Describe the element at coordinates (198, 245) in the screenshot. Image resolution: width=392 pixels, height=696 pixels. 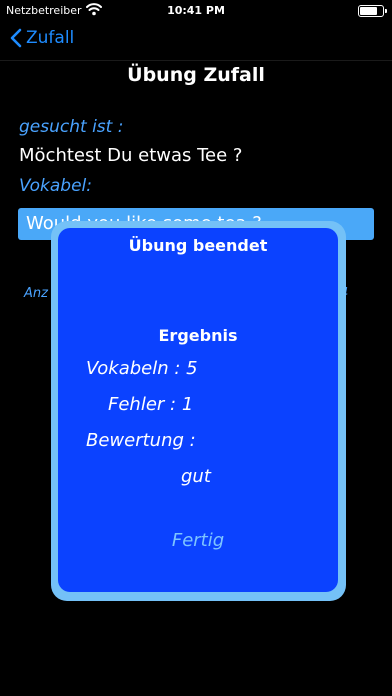
I see `dialog-title: Übung beendet` at that location.